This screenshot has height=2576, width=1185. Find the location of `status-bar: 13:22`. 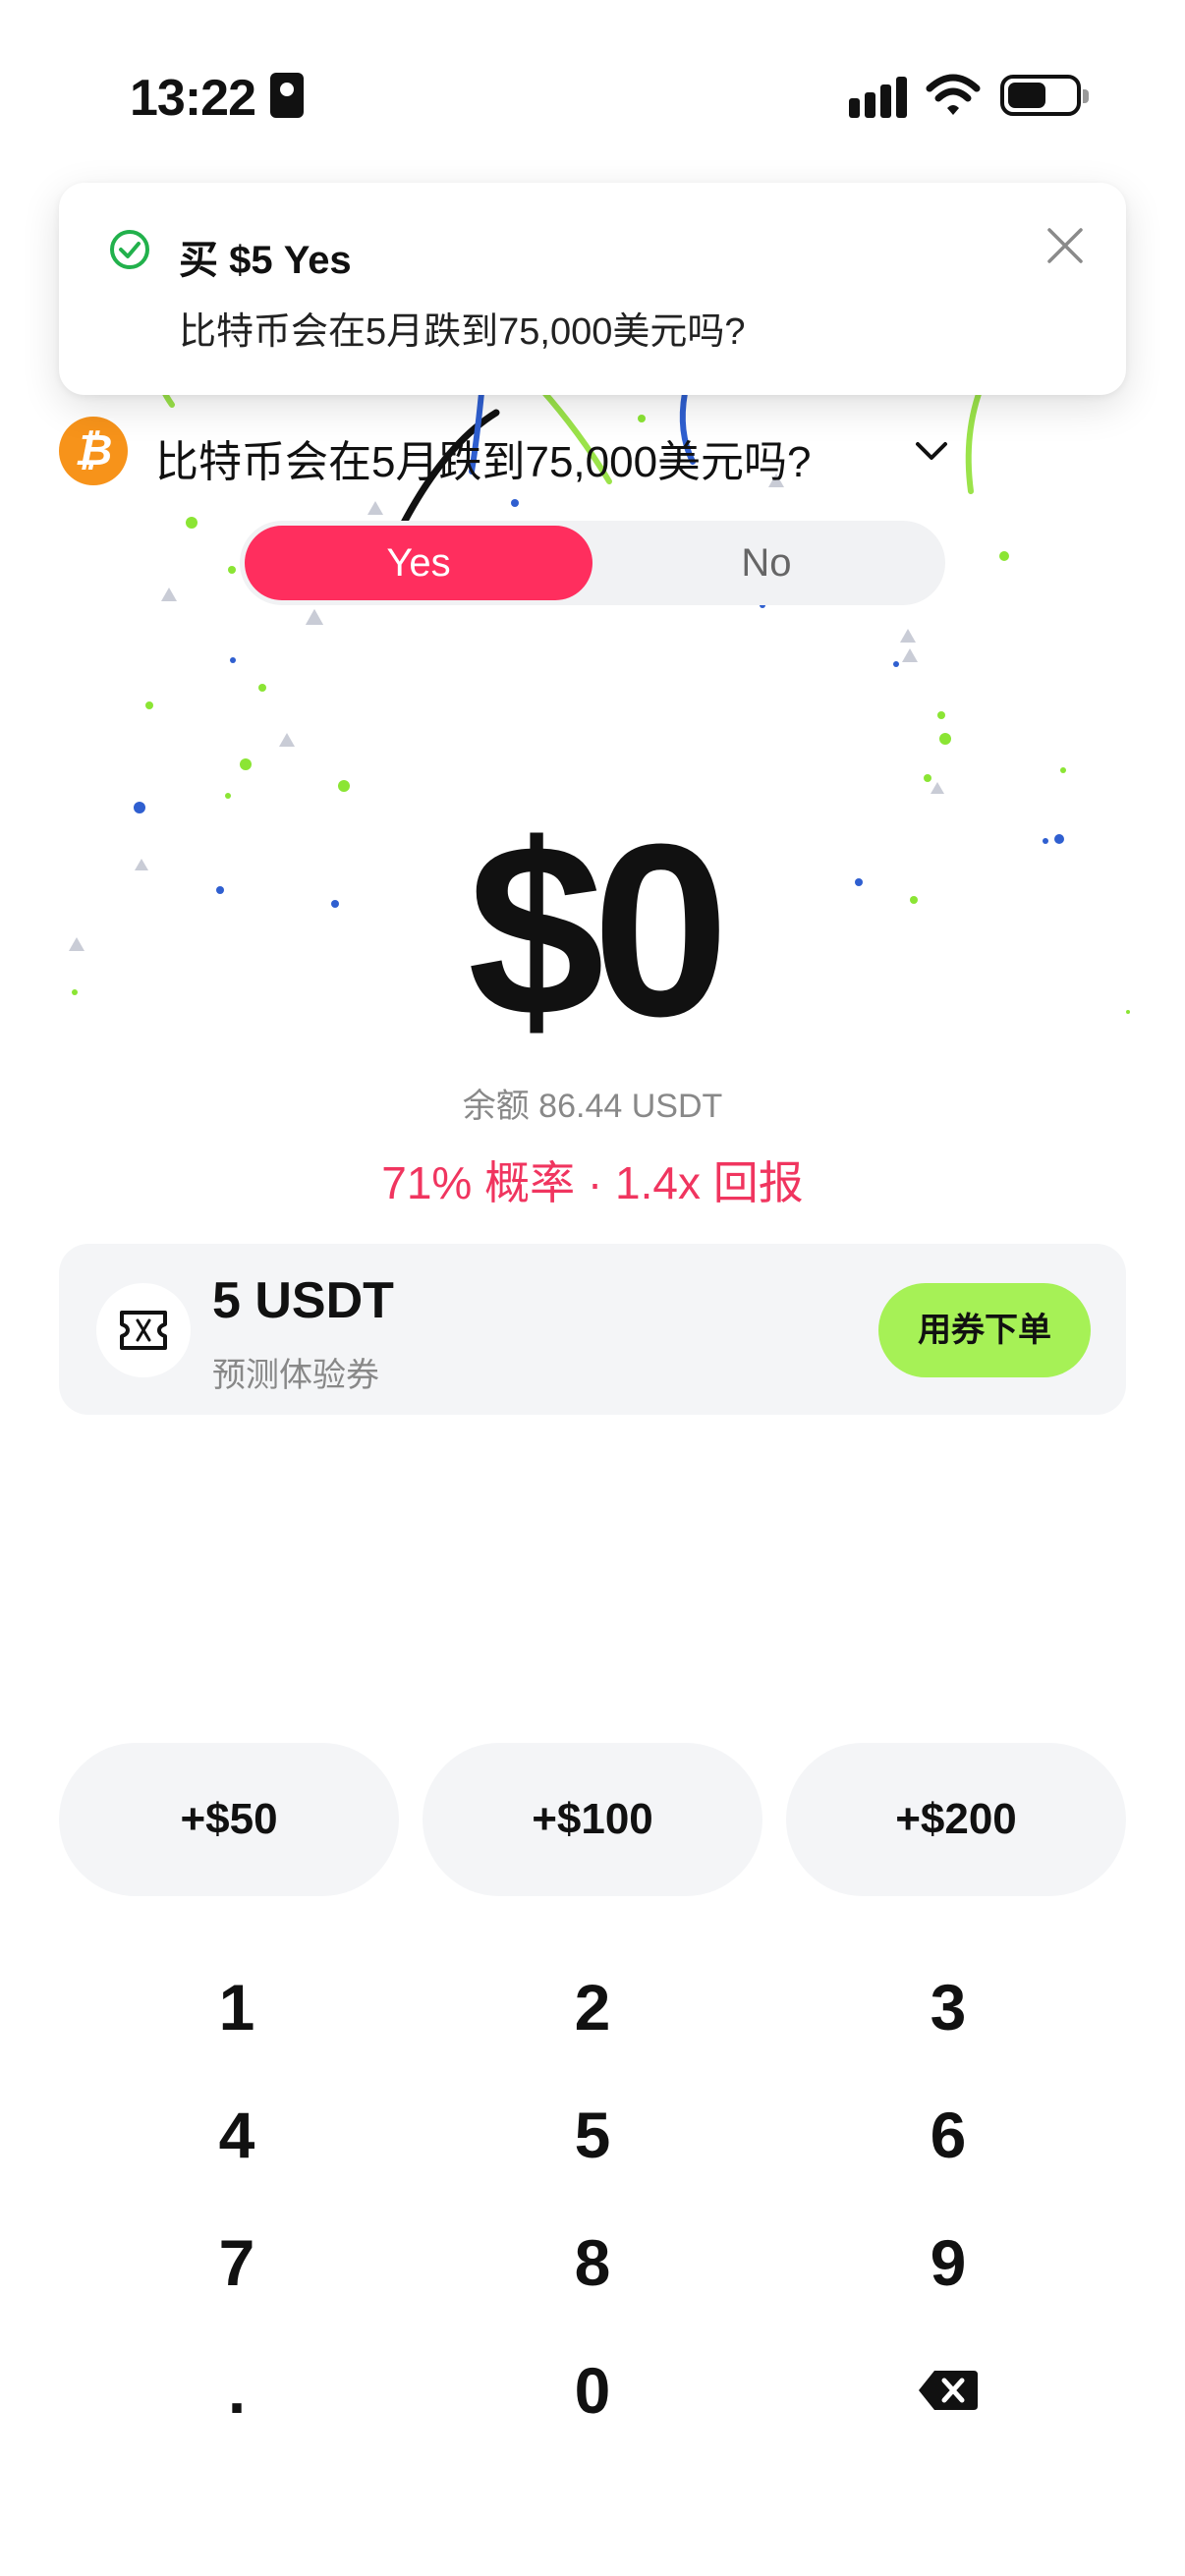

status-bar: 13:22 is located at coordinates (592, 93).